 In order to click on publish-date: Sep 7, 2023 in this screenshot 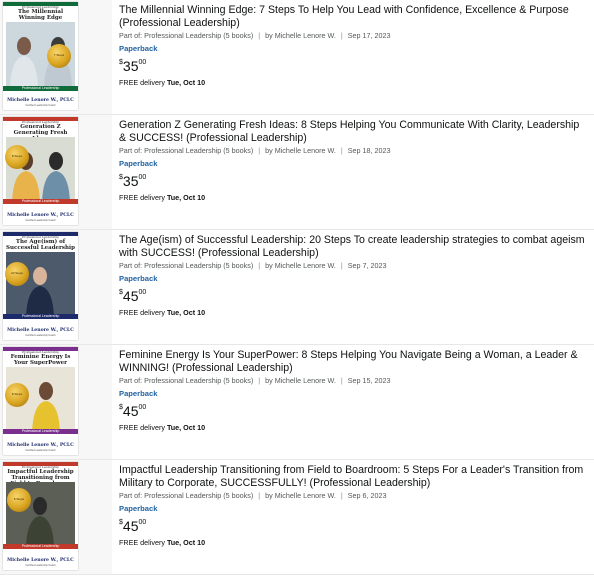, I will do `click(367, 265)`.